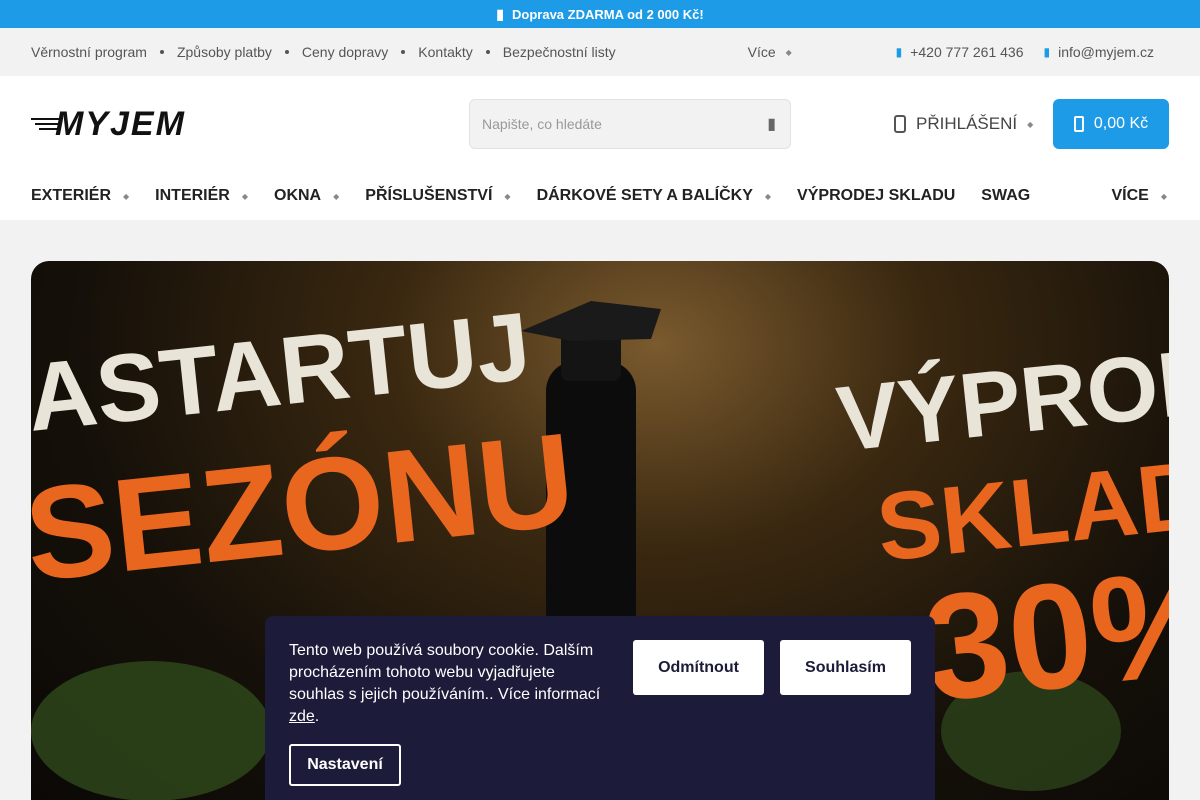 This screenshot has width=1200, height=800. What do you see at coordinates (698, 667) in the screenshot?
I see `cookie-reject-button: Odmítnout` at bounding box center [698, 667].